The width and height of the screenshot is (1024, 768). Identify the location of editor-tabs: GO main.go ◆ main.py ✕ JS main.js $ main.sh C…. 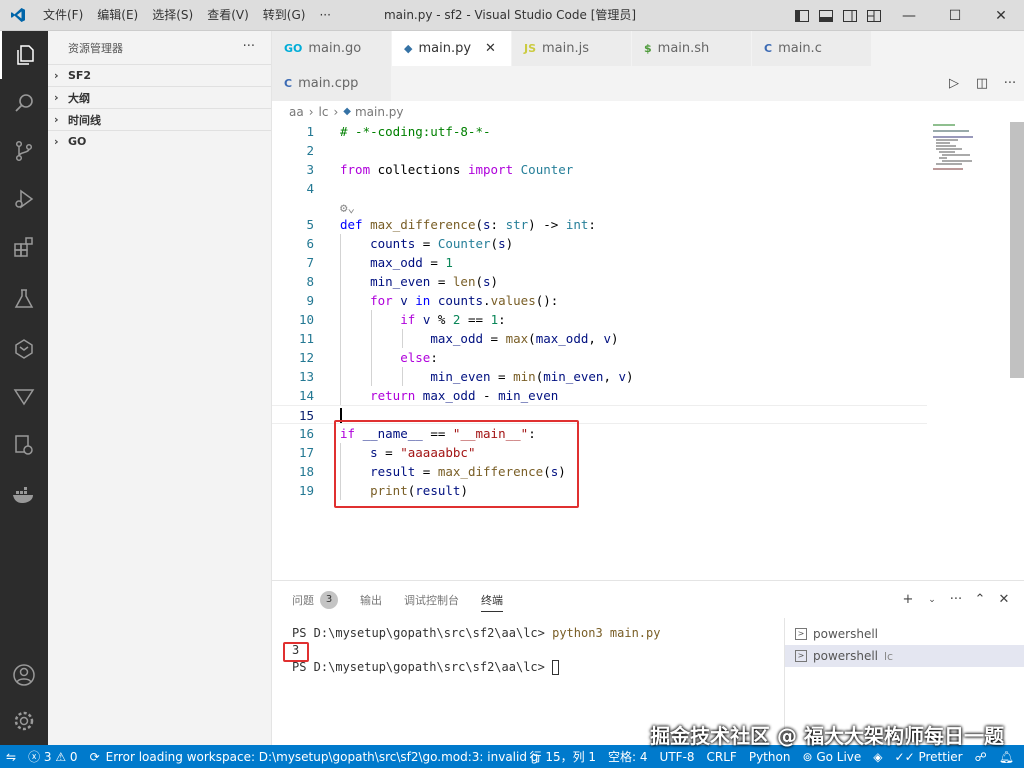
(648, 66).